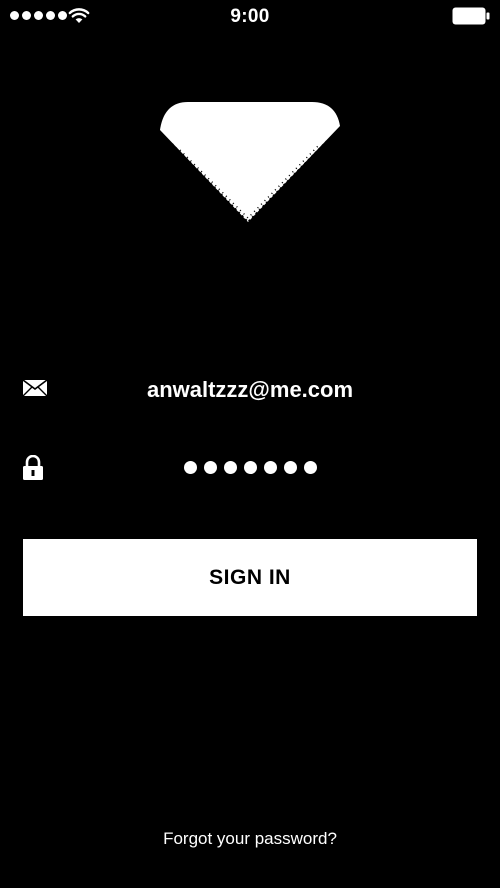  I want to click on sign-in-button: SIGN IN, so click(250, 577).